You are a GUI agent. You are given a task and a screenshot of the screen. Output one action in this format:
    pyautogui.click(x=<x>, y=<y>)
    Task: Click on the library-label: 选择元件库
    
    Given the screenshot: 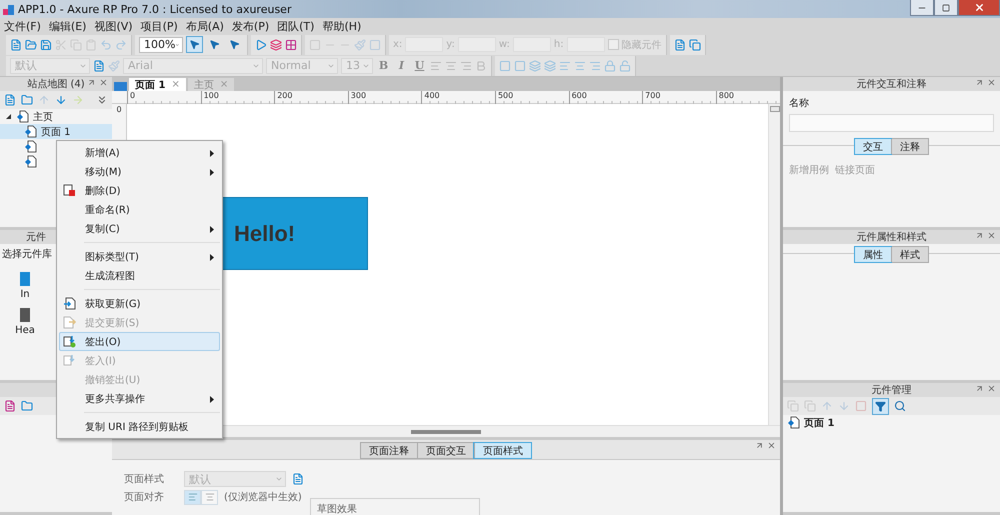 What is the action you would take?
    pyautogui.click(x=27, y=255)
    